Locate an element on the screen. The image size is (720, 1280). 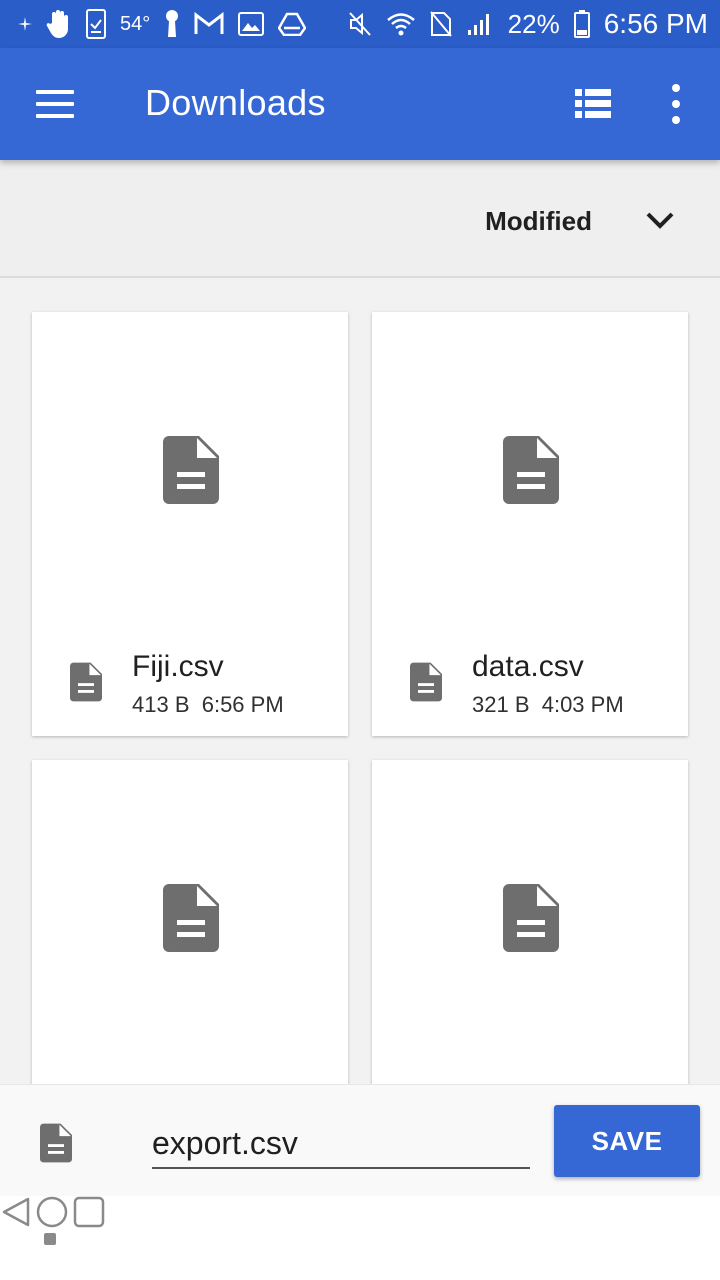
app-bar: Downloads is located at coordinates (360, 104).